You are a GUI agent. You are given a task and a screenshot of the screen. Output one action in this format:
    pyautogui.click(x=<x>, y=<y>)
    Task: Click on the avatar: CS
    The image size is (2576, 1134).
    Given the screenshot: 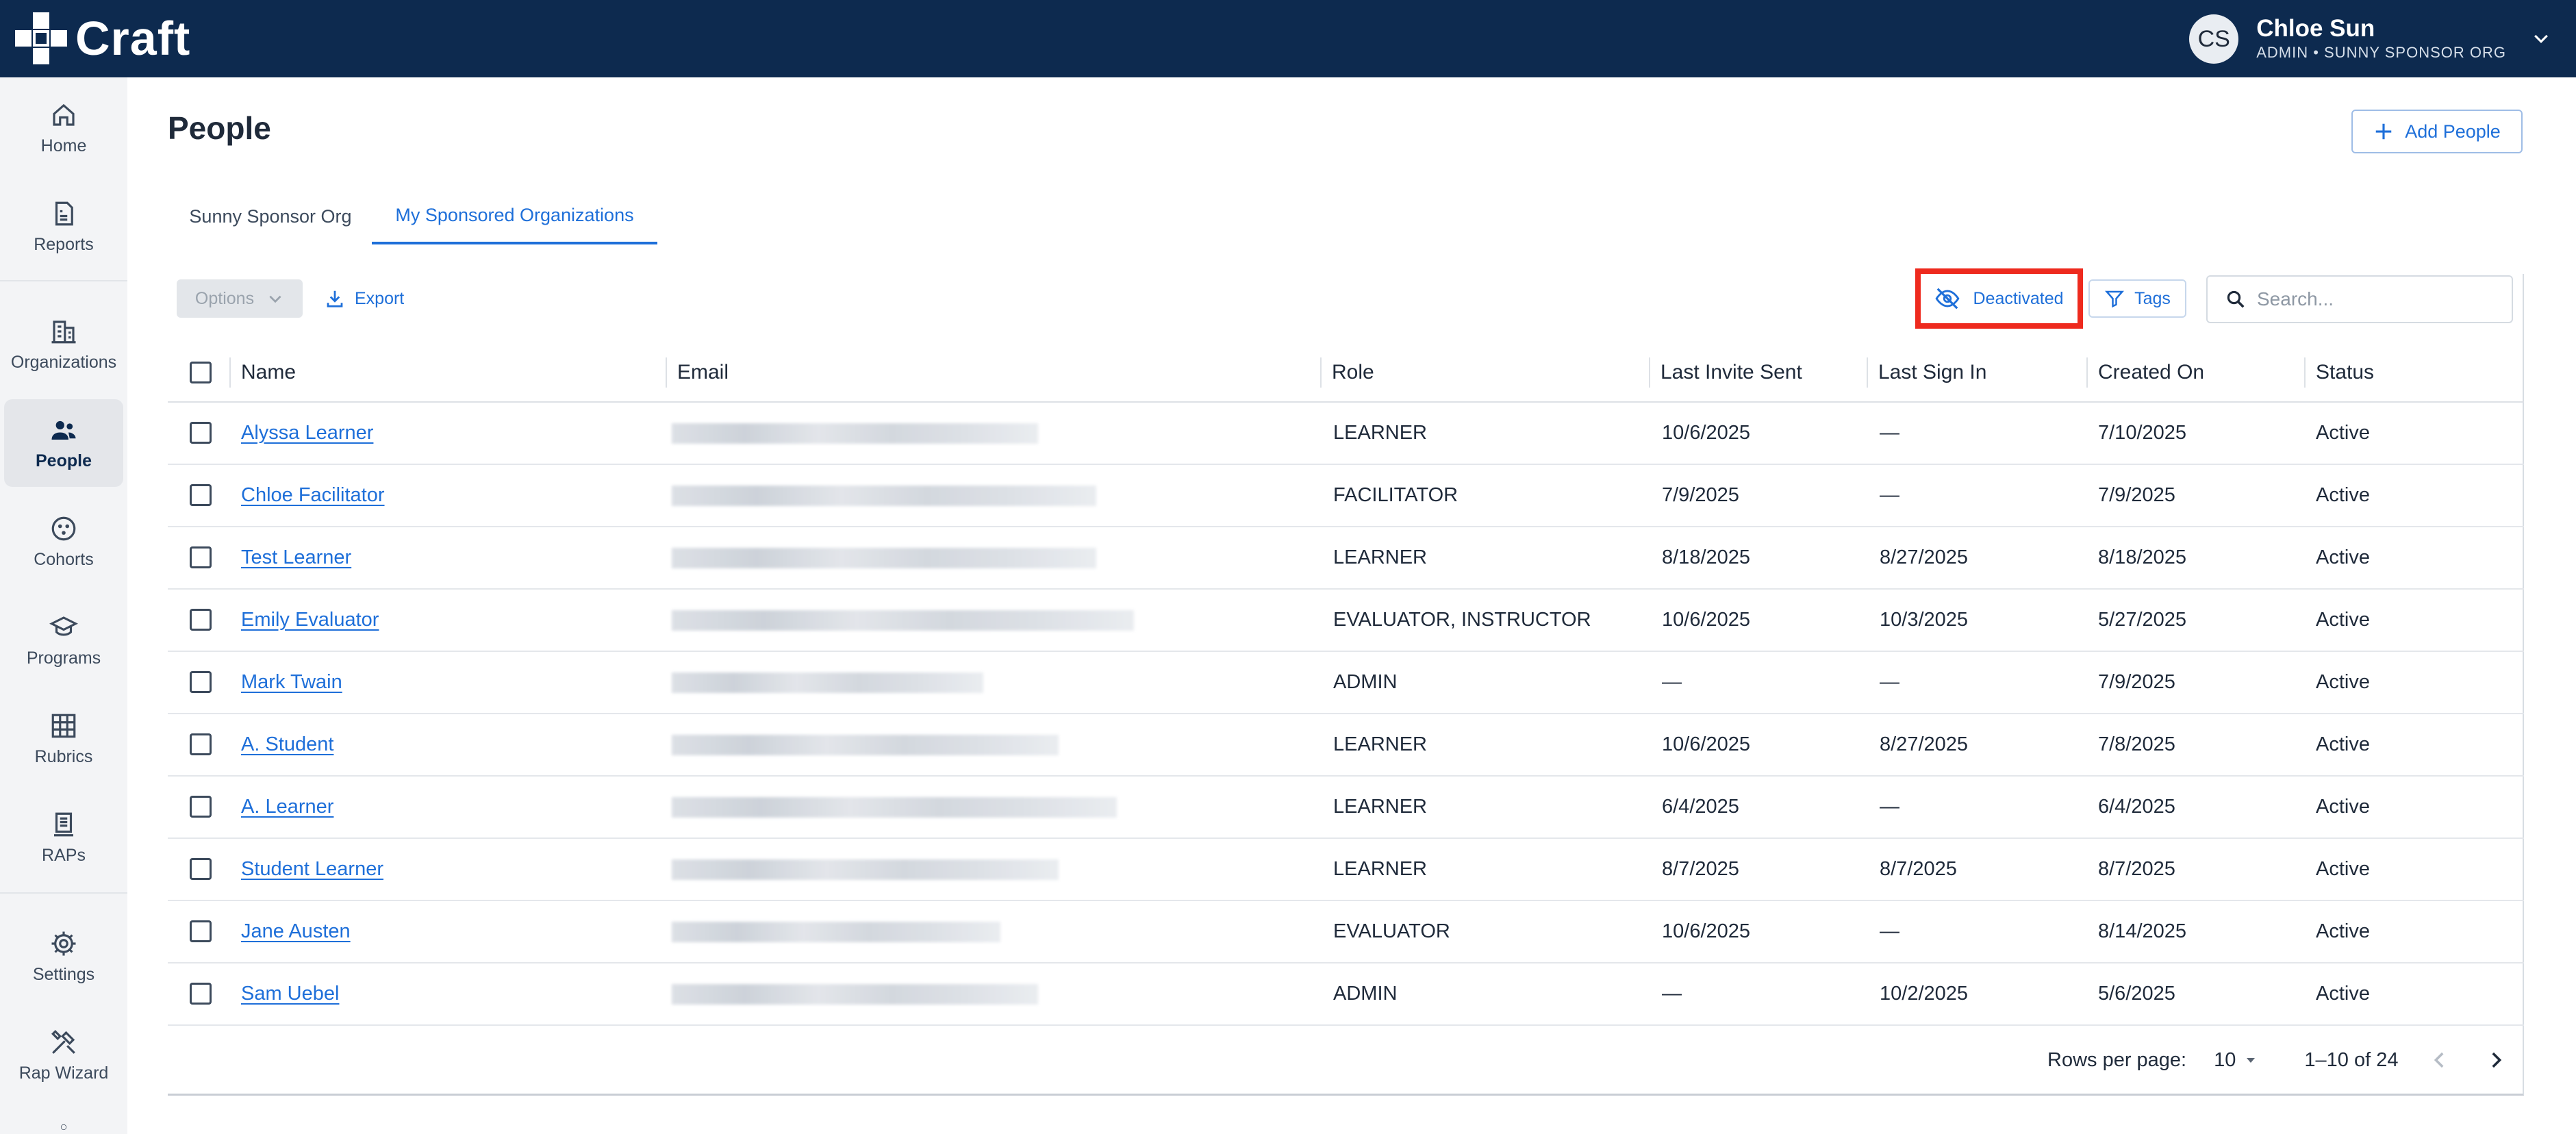 What is the action you would take?
    pyautogui.click(x=2214, y=39)
    